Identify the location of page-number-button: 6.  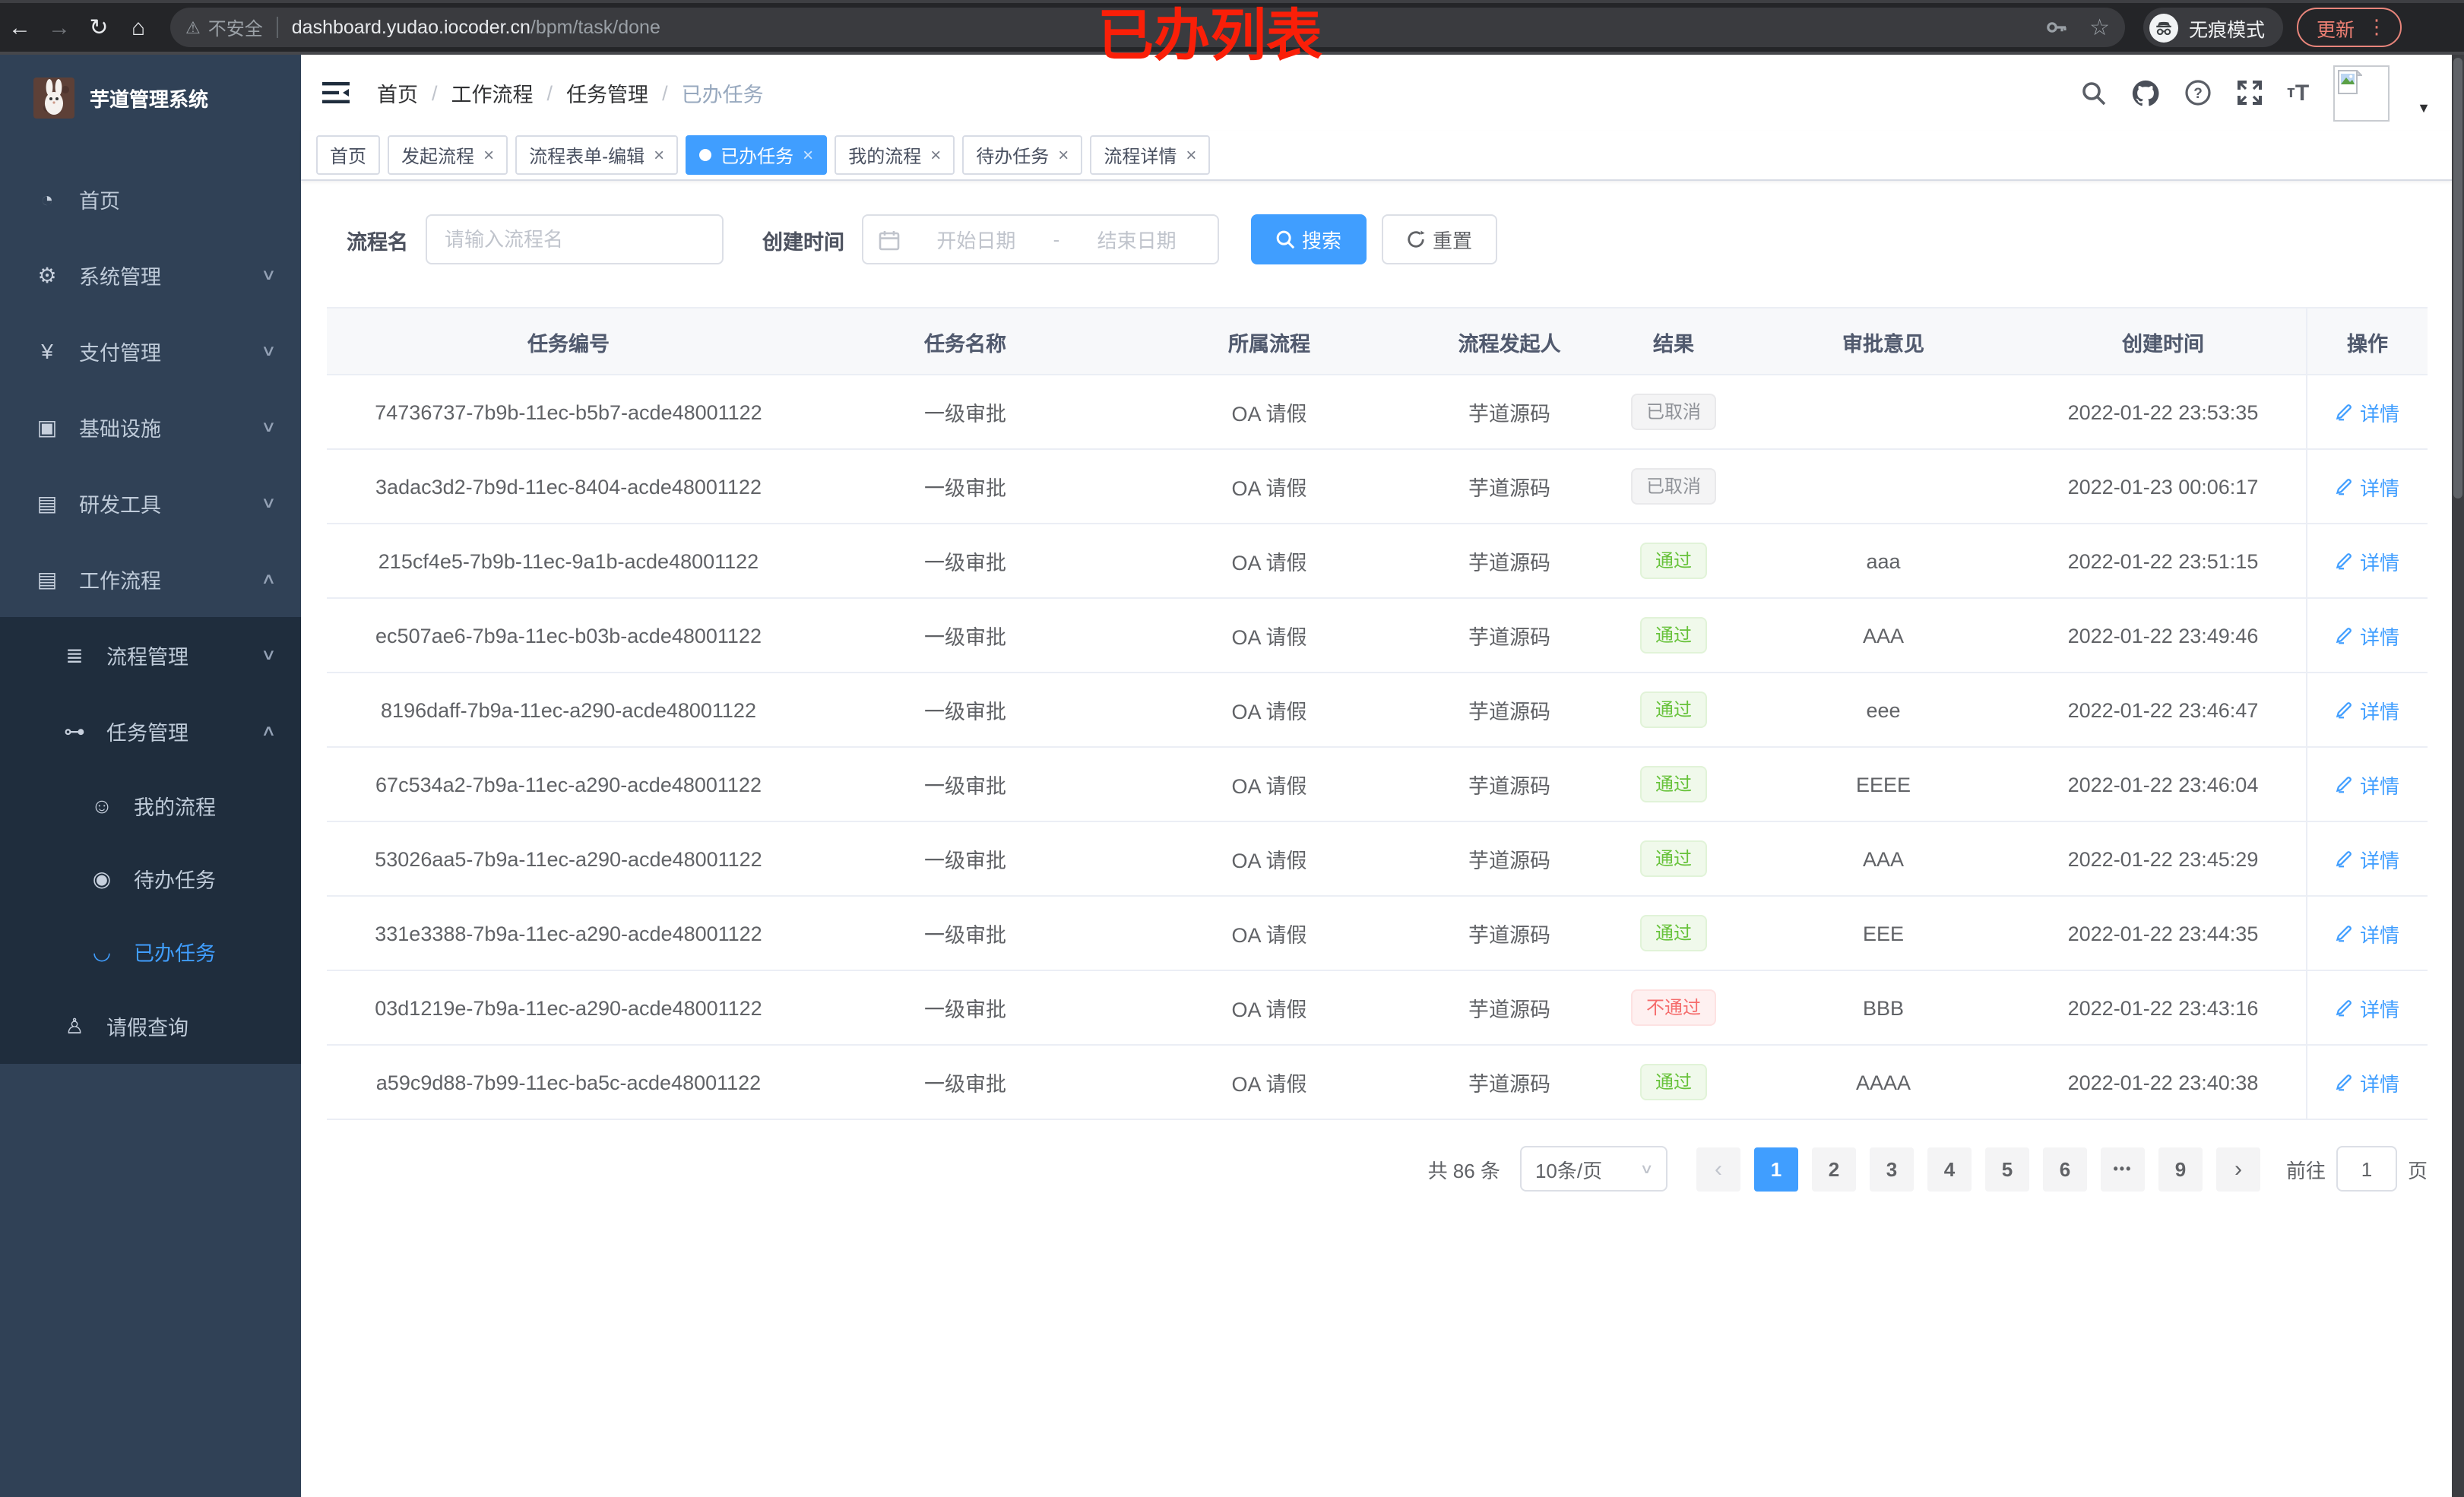
(2064, 1169).